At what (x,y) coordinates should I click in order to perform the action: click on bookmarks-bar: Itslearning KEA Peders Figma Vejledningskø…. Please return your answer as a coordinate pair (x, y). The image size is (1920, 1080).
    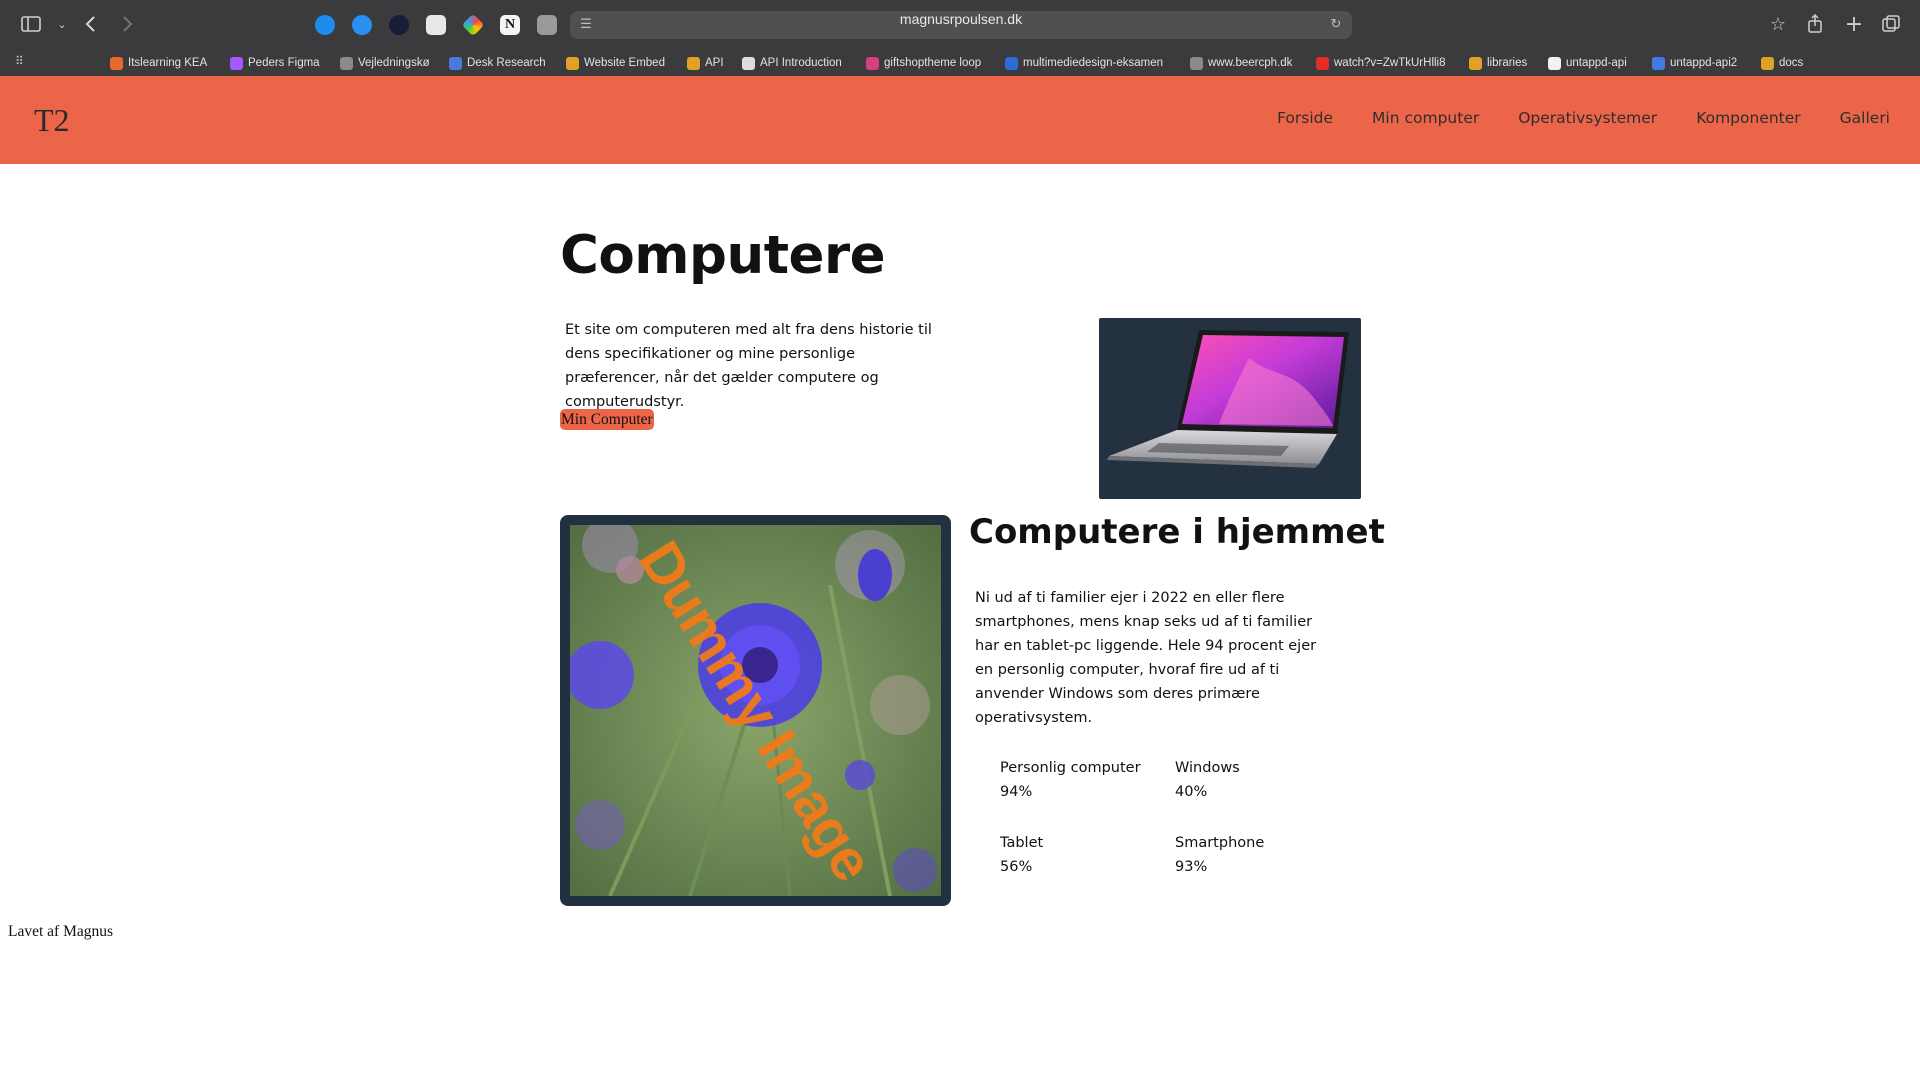
    Looking at the image, I should click on (960, 63).